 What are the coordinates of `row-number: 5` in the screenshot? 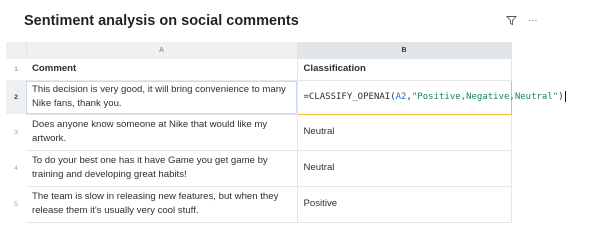 It's located at (16, 204).